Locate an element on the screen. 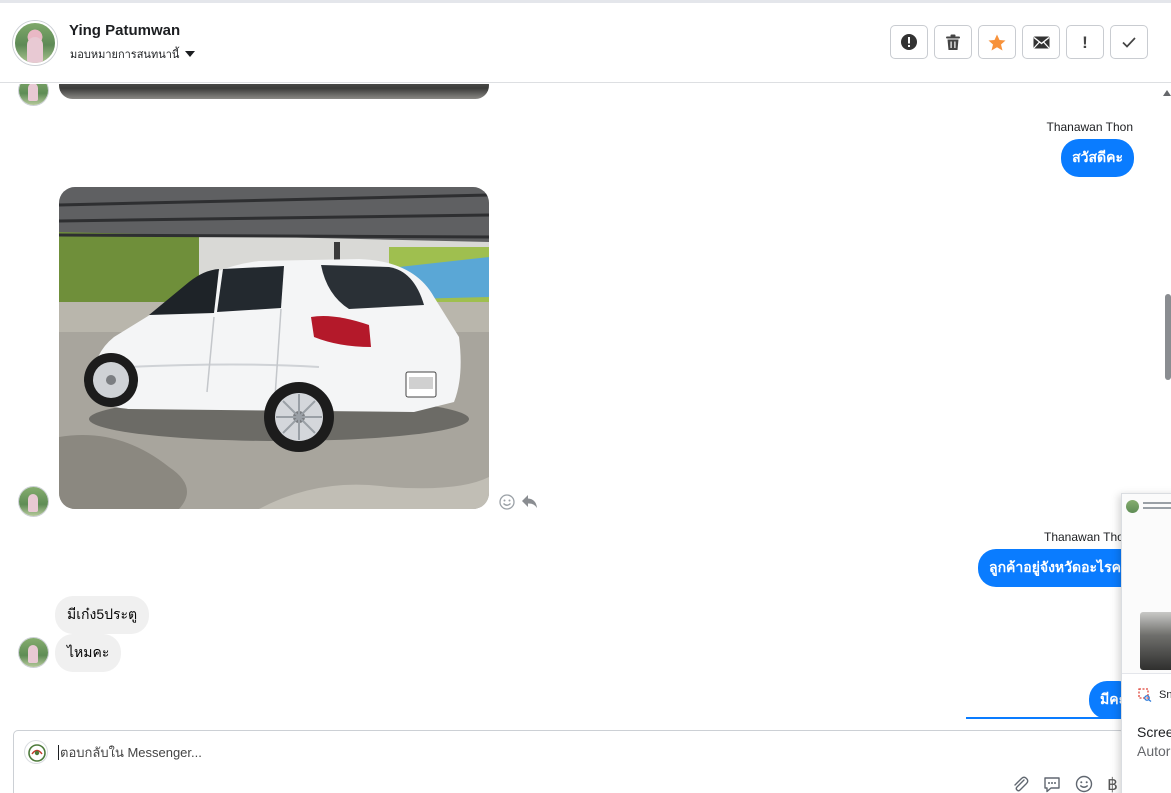  message-input is located at coordinates (508, 752).